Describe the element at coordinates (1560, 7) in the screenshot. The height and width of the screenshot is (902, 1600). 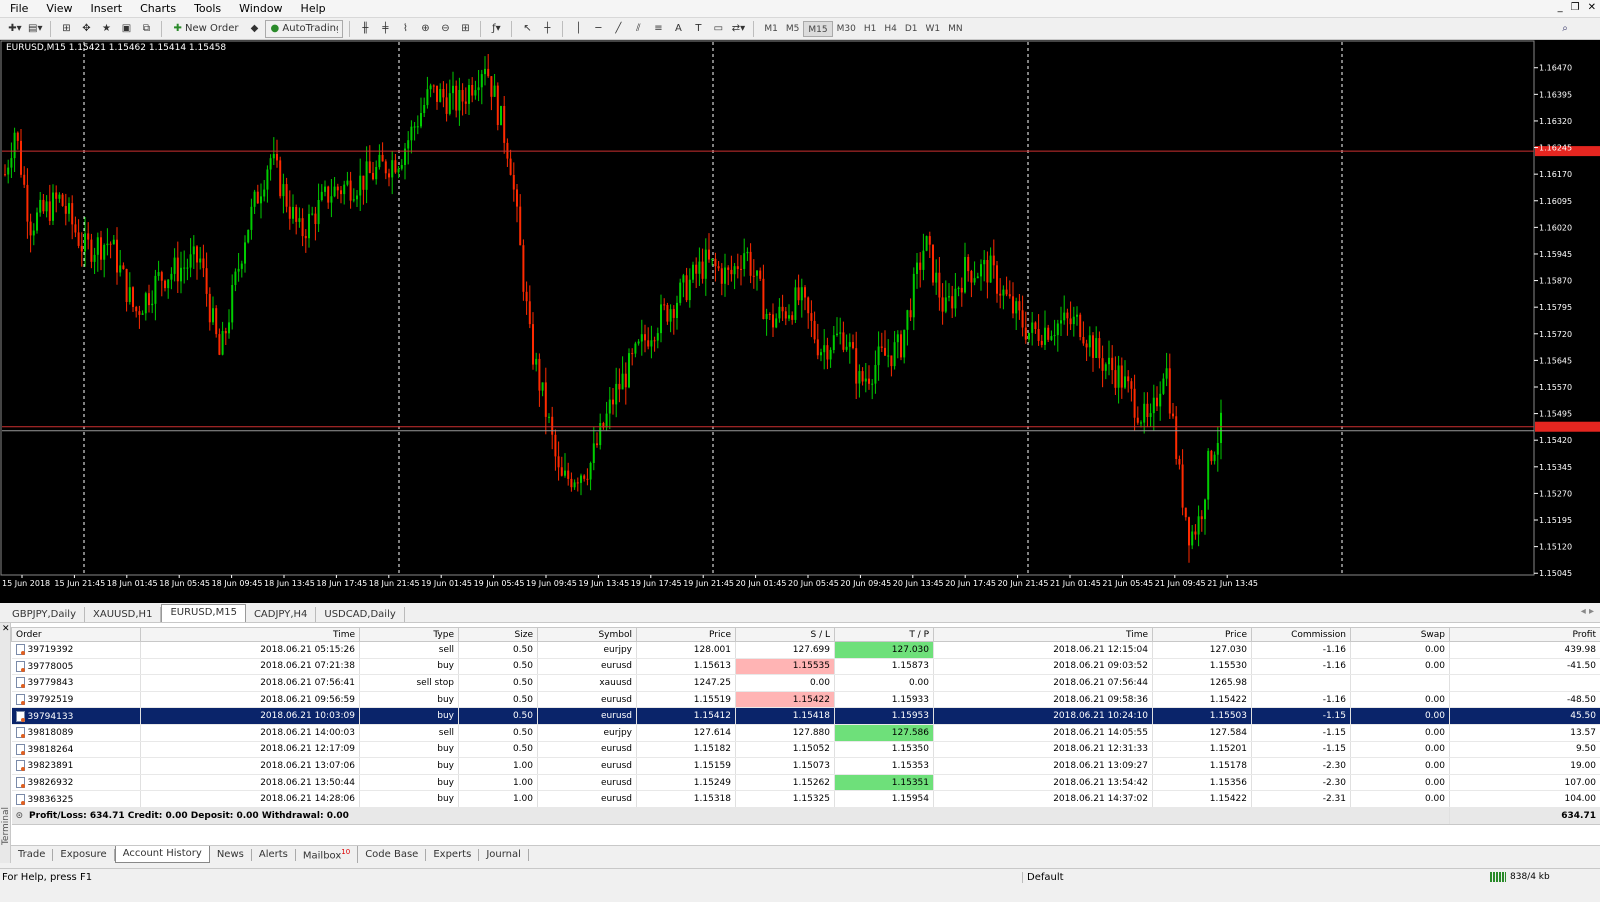
I see `minimize-icon: _` at that location.